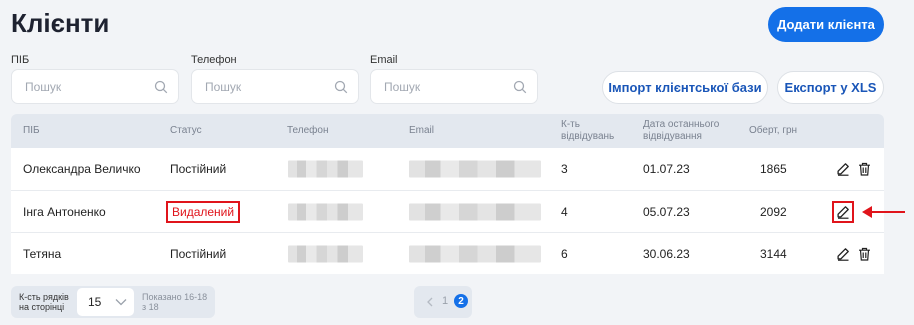  What do you see at coordinates (826, 24) in the screenshot?
I see `add-client-button: Додати клієнта` at bounding box center [826, 24].